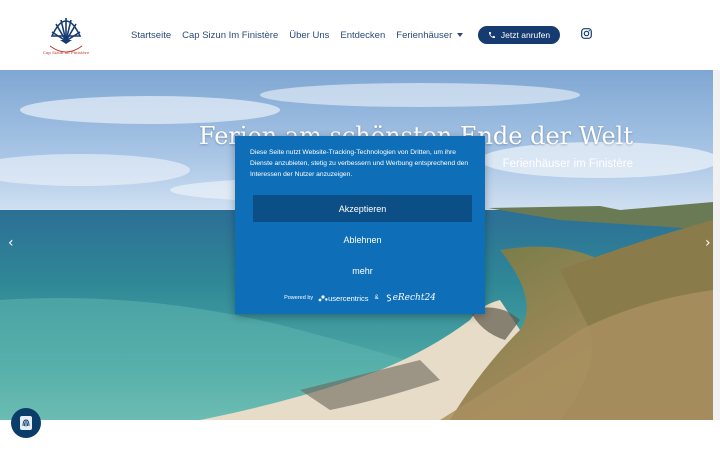  What do you see at coordinates (323, 298) in the screenshot?
I see `usercentrics-dots-icon` at bounding box center [323, 298].